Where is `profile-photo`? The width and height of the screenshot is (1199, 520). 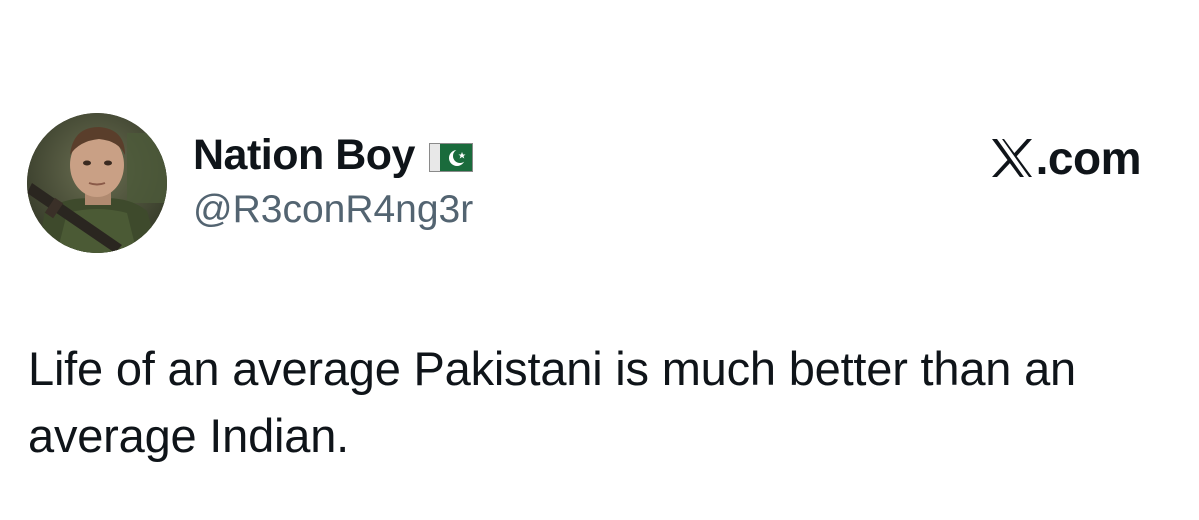
profile-photo is located at coordinates (97, 183).